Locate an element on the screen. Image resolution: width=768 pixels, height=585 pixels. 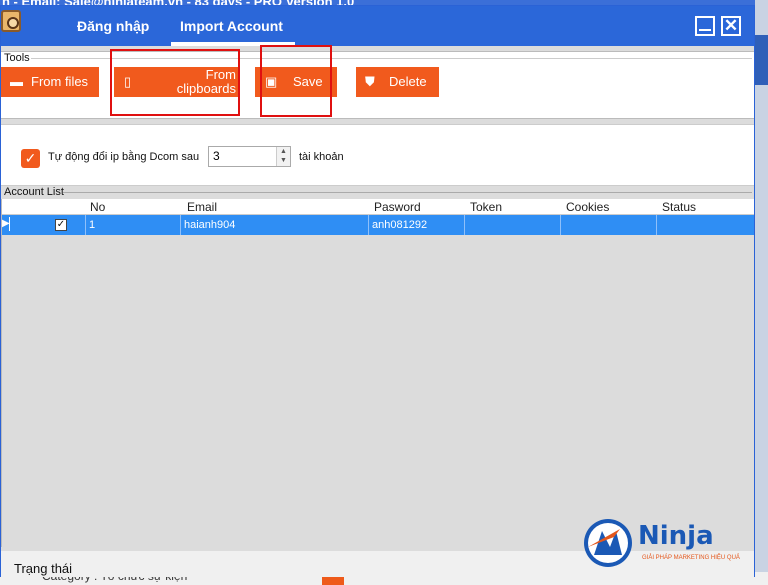
account-count-suffix: tài khoản is located at coordinates (321, 157).